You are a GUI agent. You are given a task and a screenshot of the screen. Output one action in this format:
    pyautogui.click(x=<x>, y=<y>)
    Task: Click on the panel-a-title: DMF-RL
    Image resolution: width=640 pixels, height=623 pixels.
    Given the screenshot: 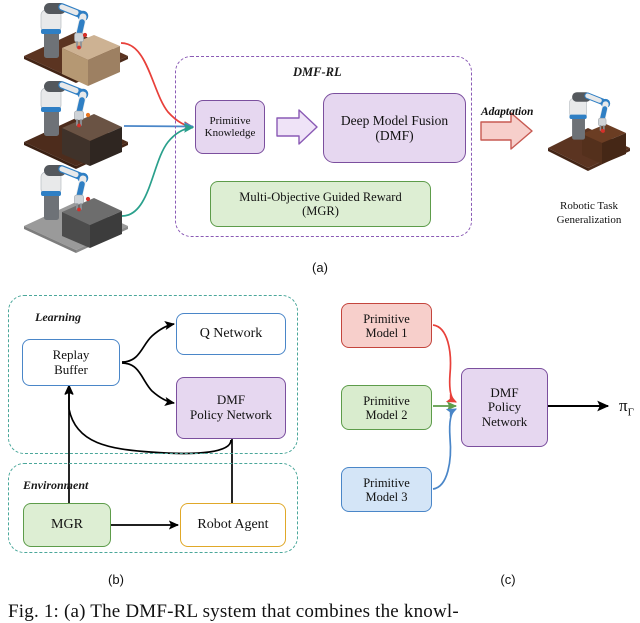 What is the action you would take?
    pyautogui.click(x=317, y=72)
    